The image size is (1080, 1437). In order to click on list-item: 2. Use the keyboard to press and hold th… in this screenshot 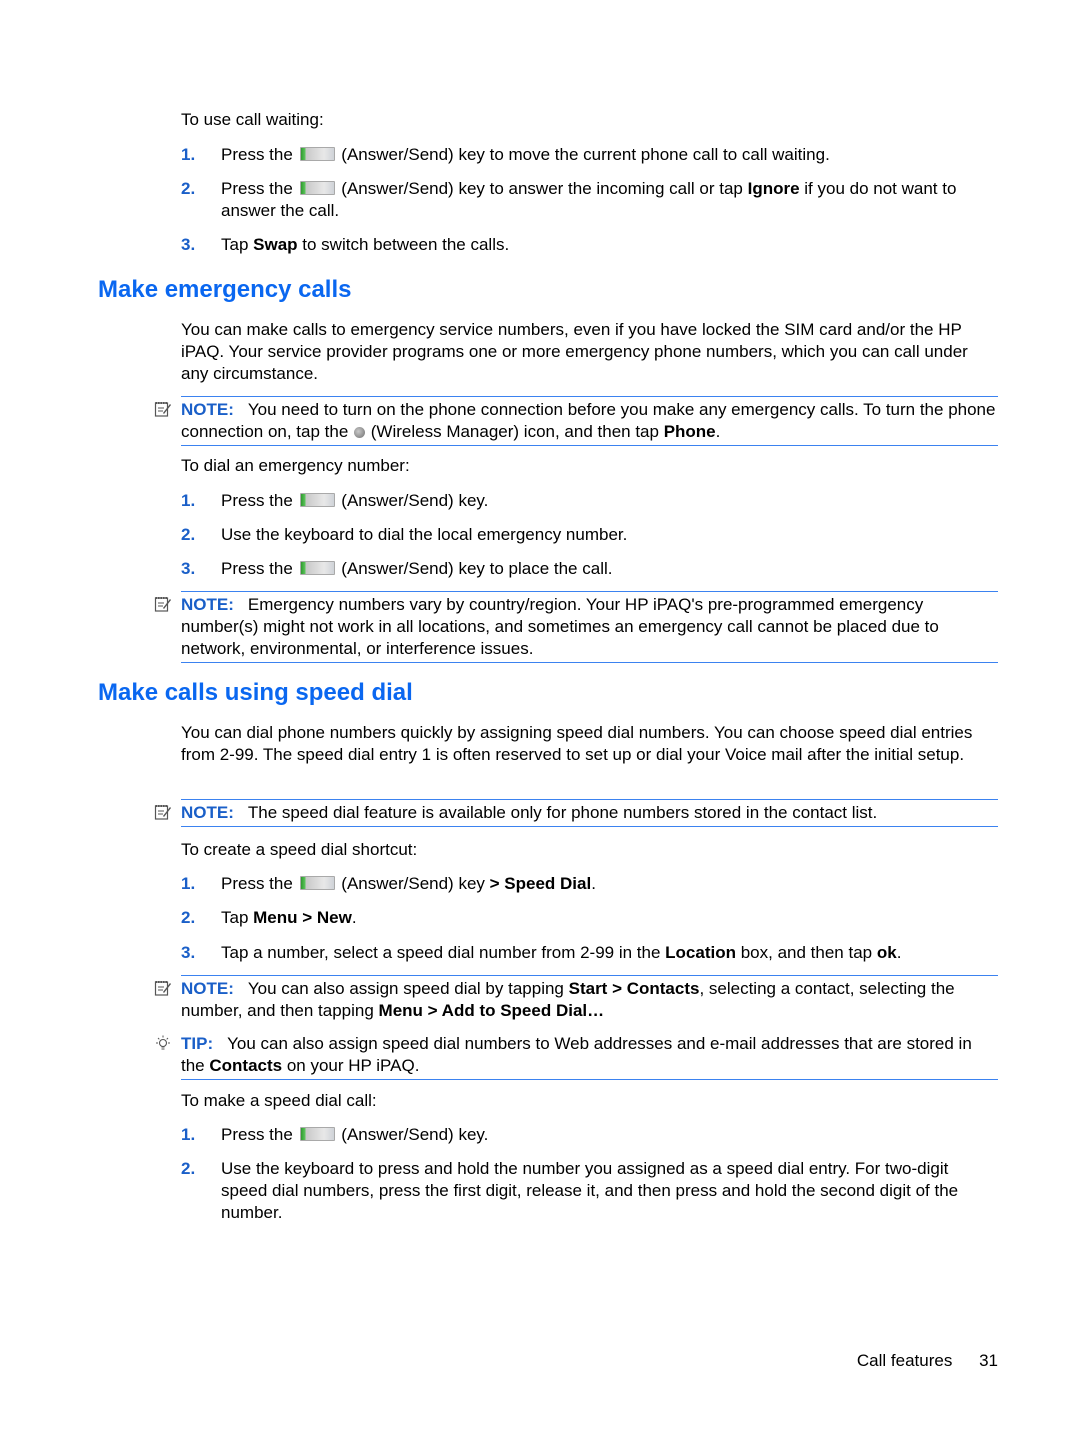, I will do `click(590, 1191)`.